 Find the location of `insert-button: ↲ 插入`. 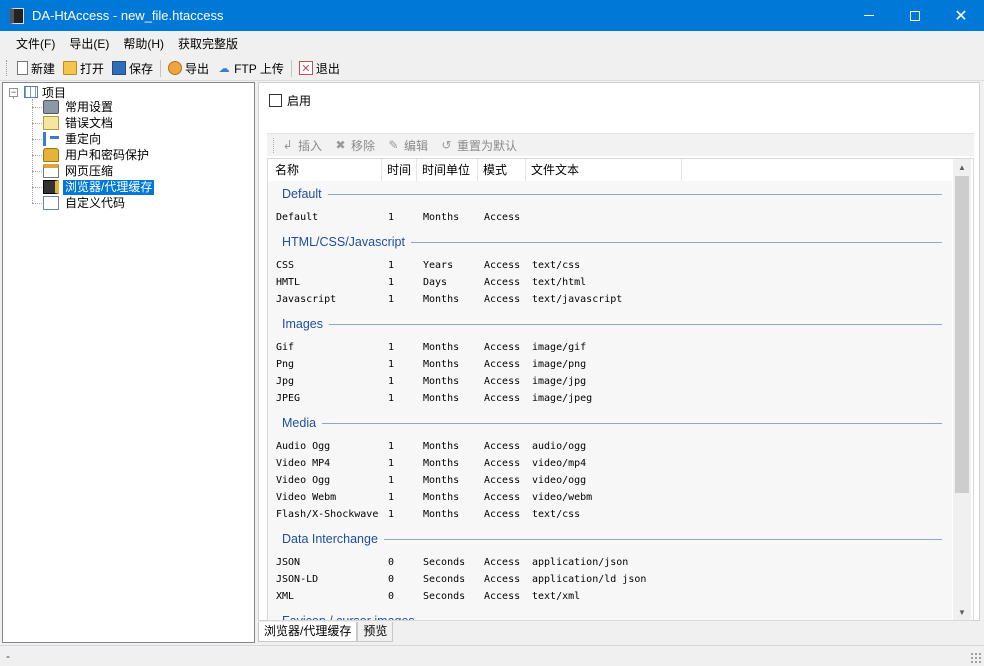

insert-button: ↲ 插入 is located at coordinates (301, 145).